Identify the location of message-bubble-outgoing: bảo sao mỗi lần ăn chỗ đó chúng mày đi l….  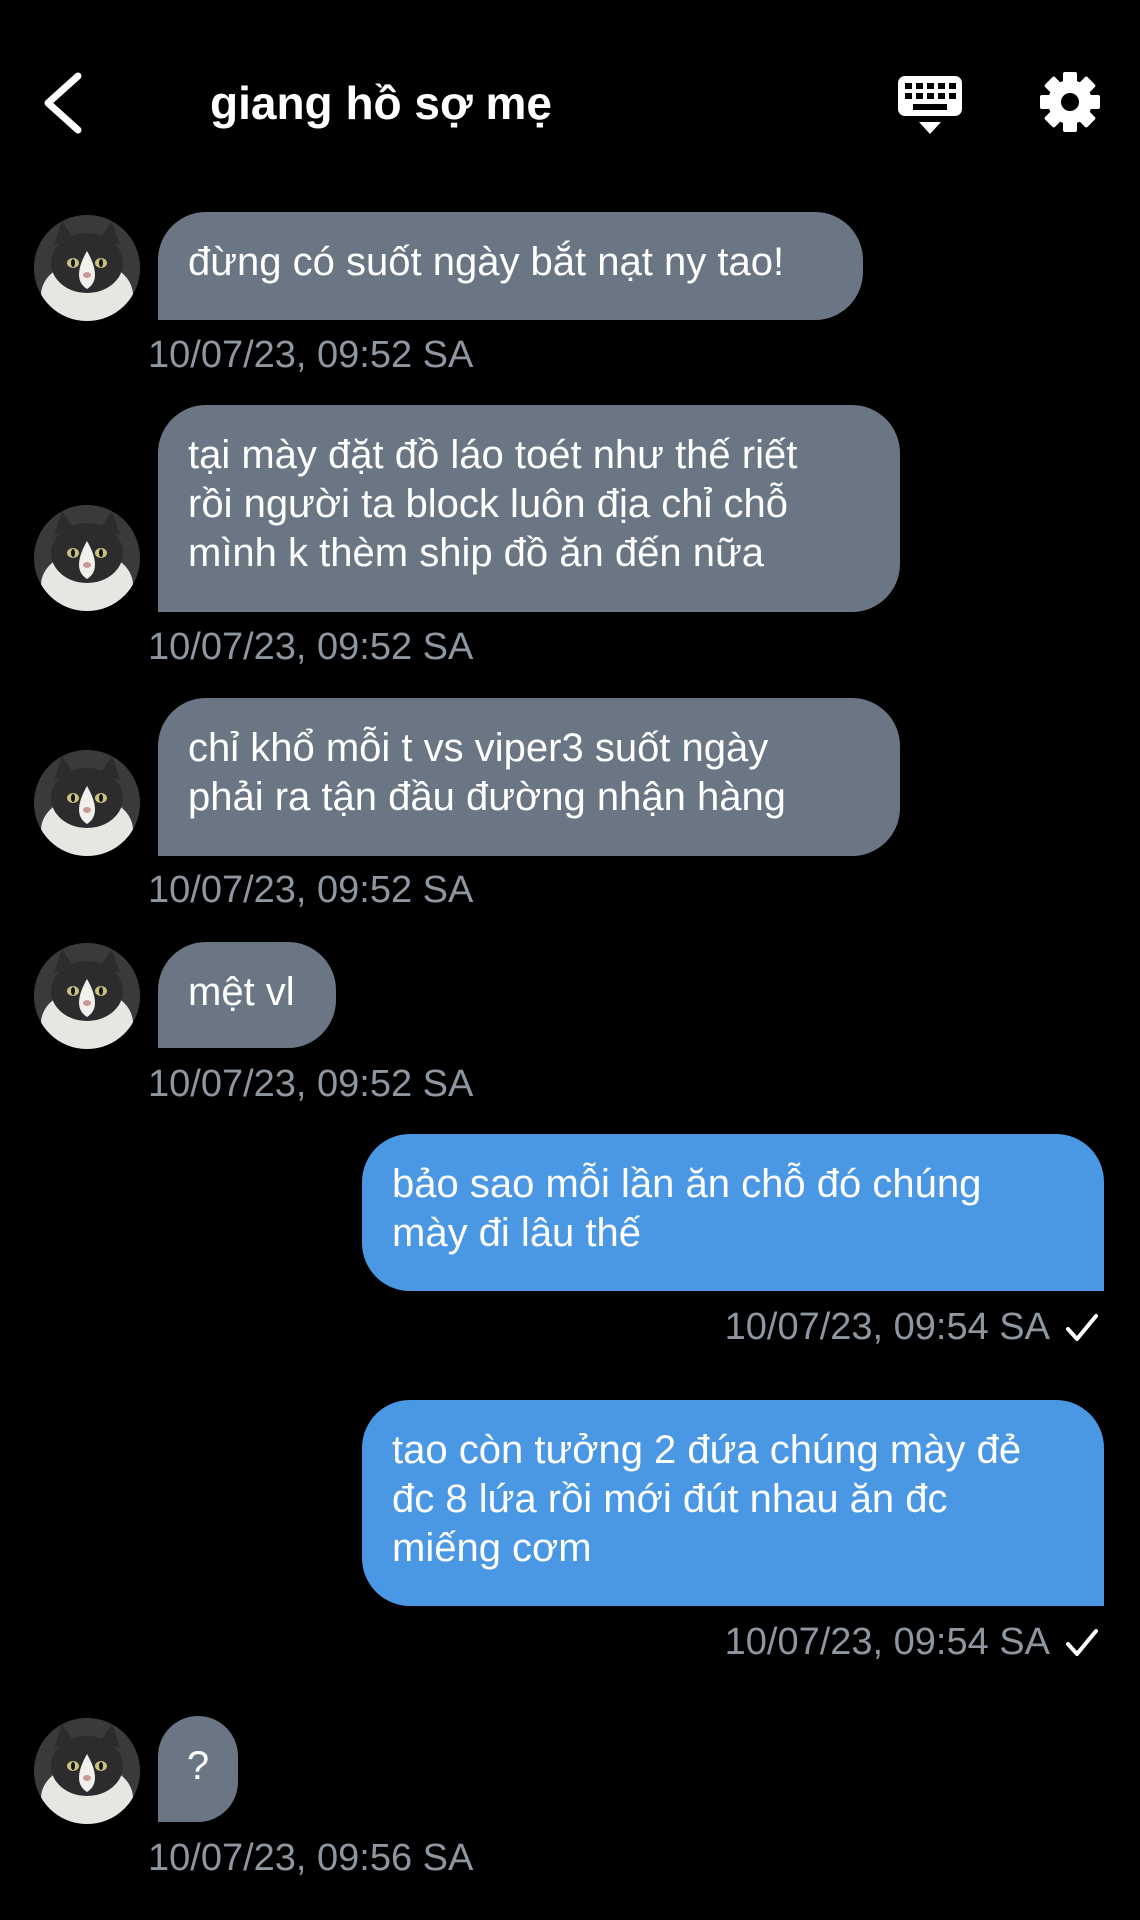
(733, 1212).